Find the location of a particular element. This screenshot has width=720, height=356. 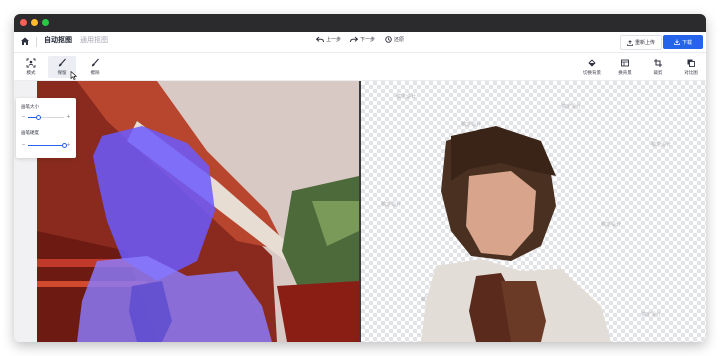

edit-toolbar: 模式 保留 擦除 切换背景 换背景 裁剪 对比图 is located at coordinates (360, 67).